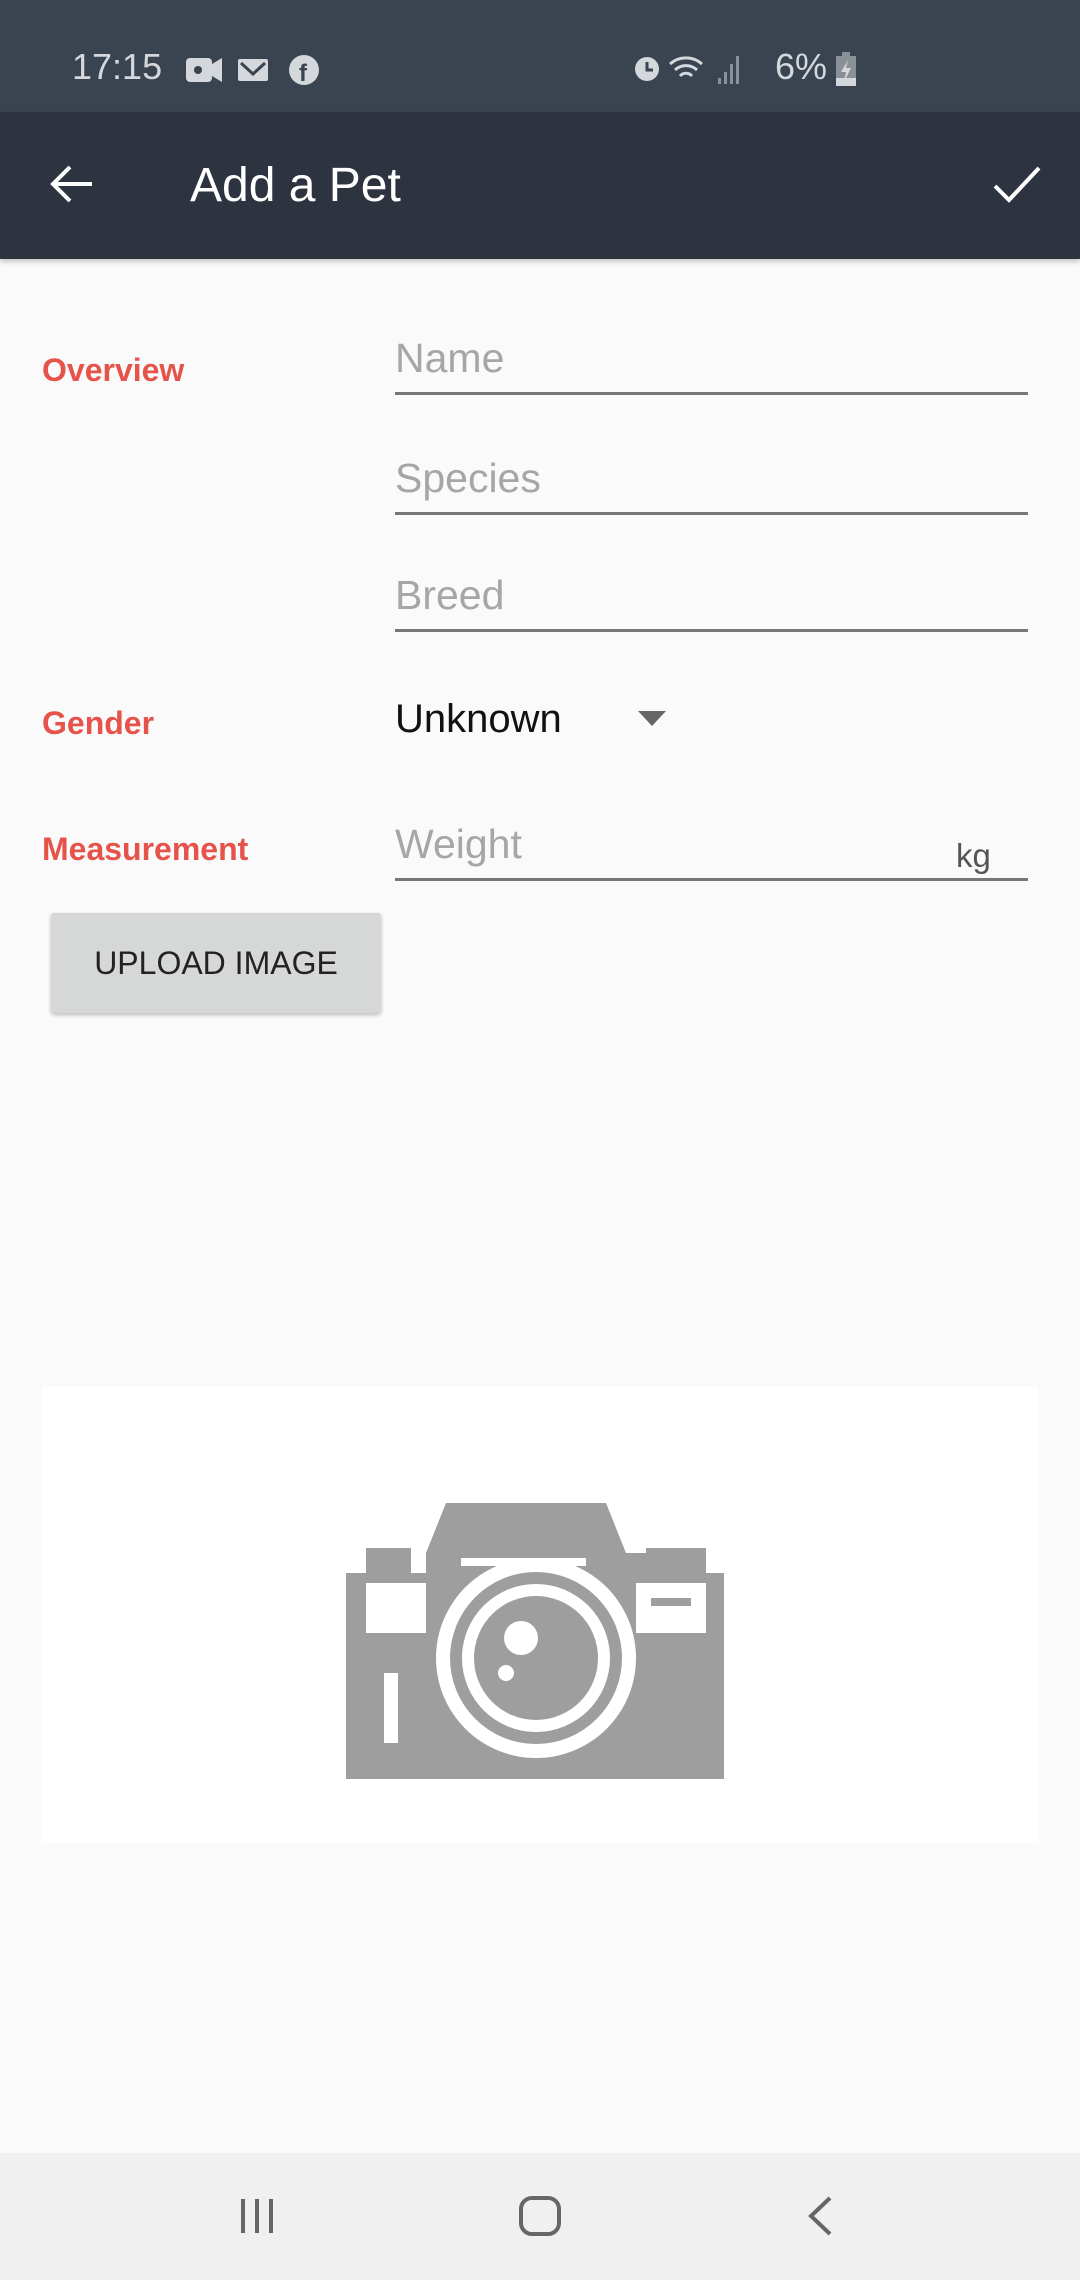 This screenshot has width=1080, height=2280. What do you see at coordinates (711, 358) in the screenshot?
I see `name-input` at bounding box center [711, 358].